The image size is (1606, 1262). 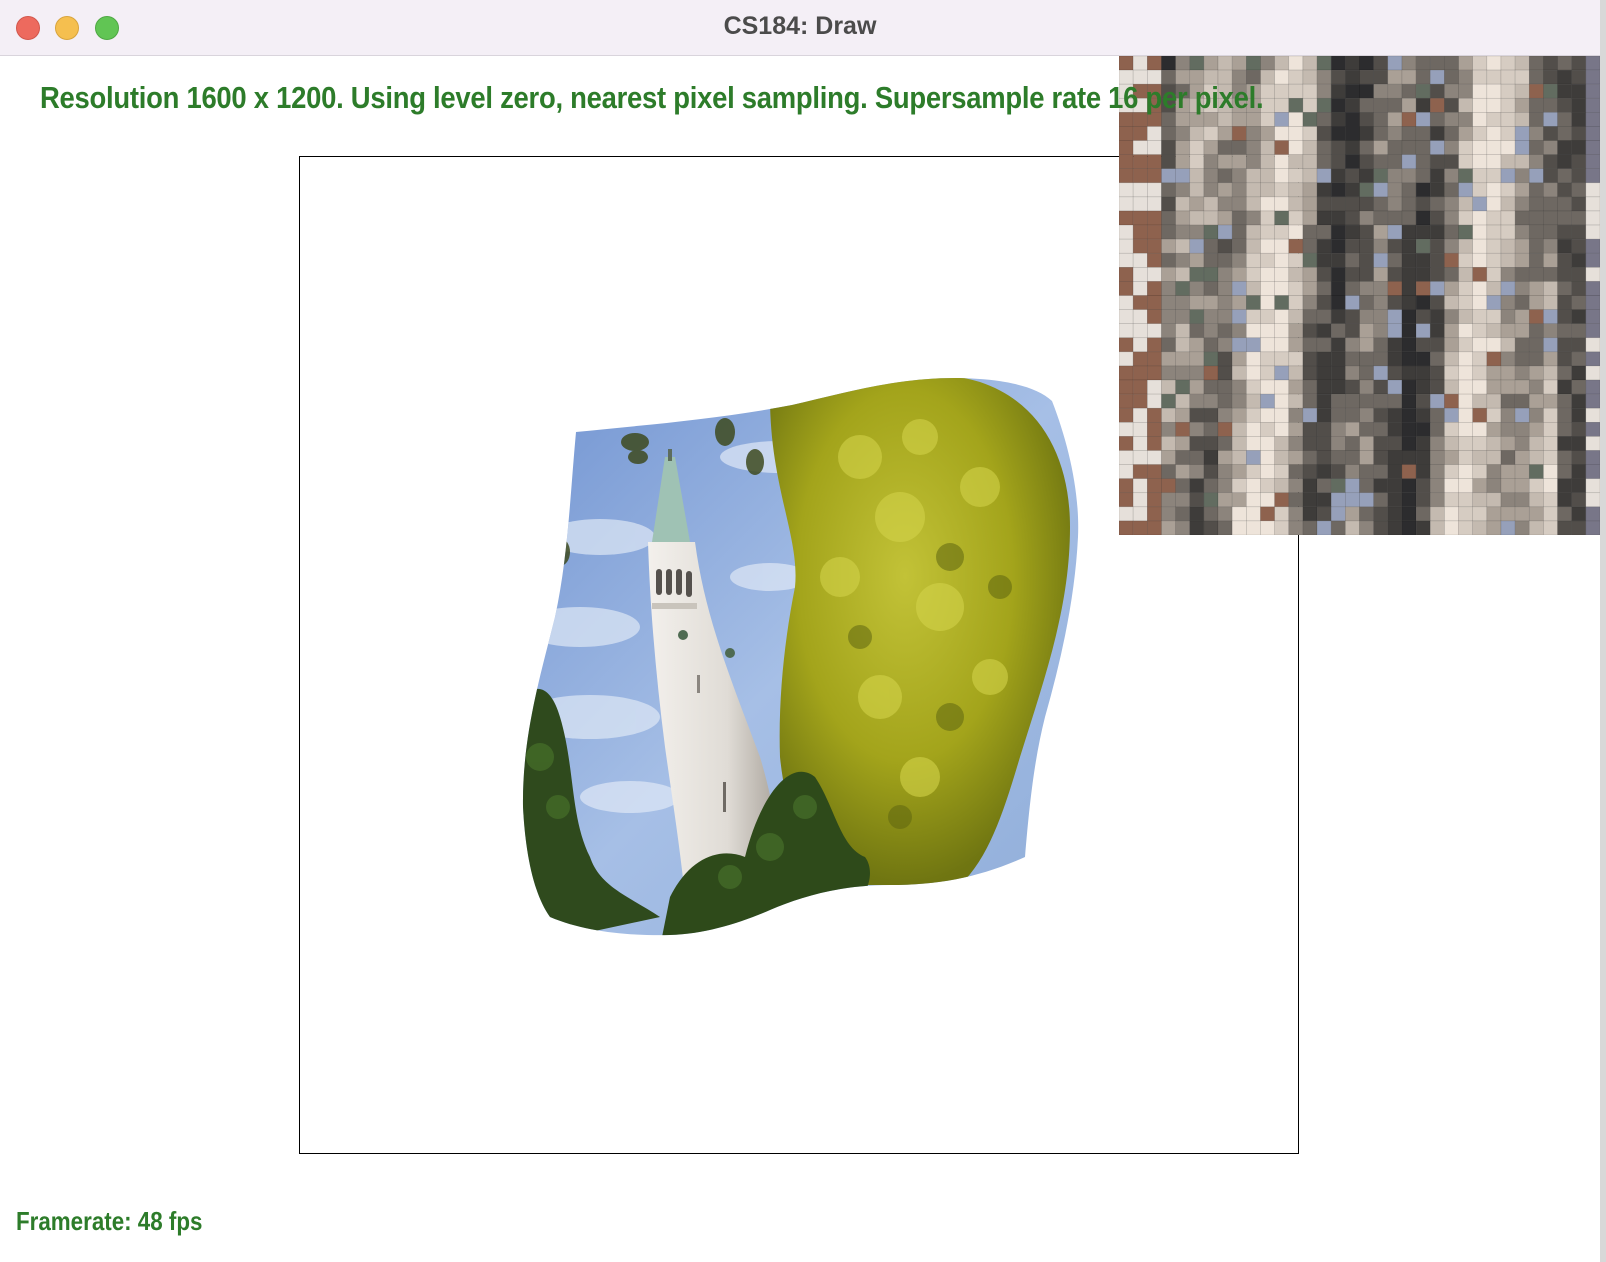 I want to click on window-title: CS184: Draw, so click(x=800, y=26).